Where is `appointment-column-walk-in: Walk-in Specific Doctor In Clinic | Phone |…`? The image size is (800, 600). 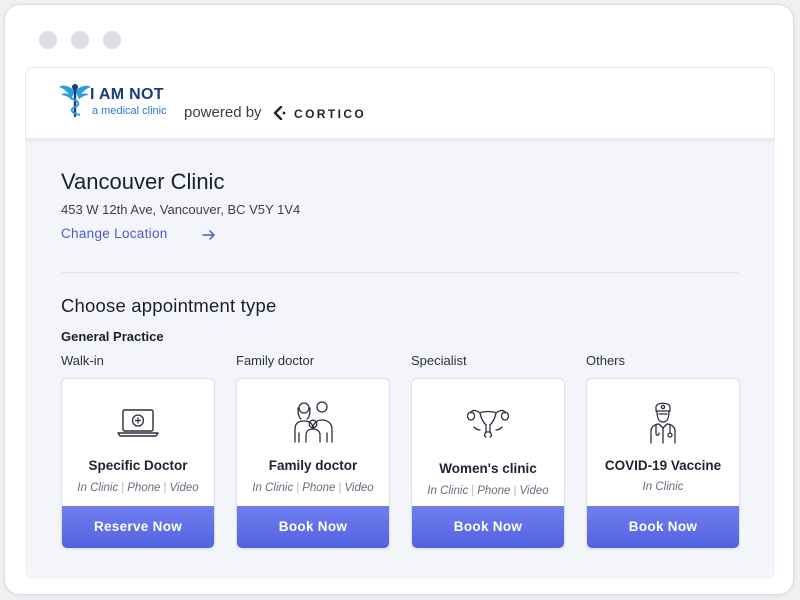
appointment-column-walk-in: Walk-in Specific Doctor In Clinic | Phone |… is located at coordinates (139, 451).